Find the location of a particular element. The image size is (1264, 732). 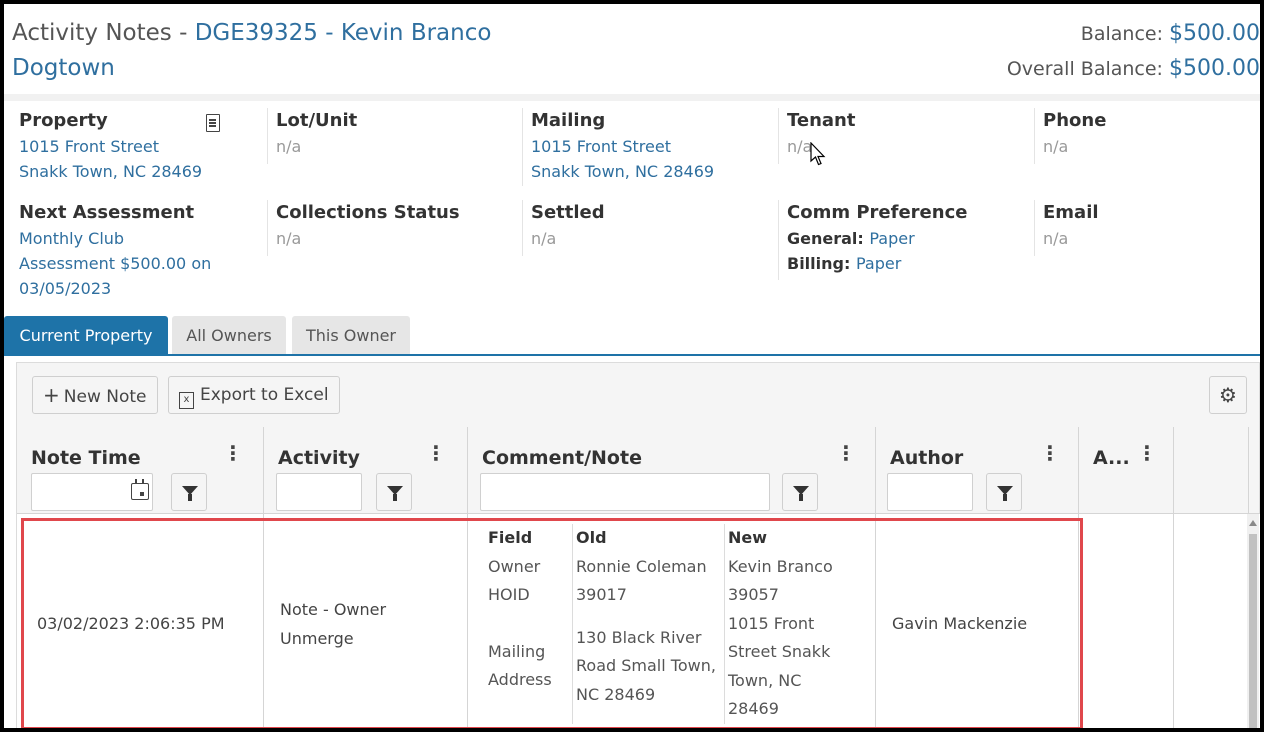

property-address-line2: Snakk Town, NC 28469 is located at coordinates (144, 171).